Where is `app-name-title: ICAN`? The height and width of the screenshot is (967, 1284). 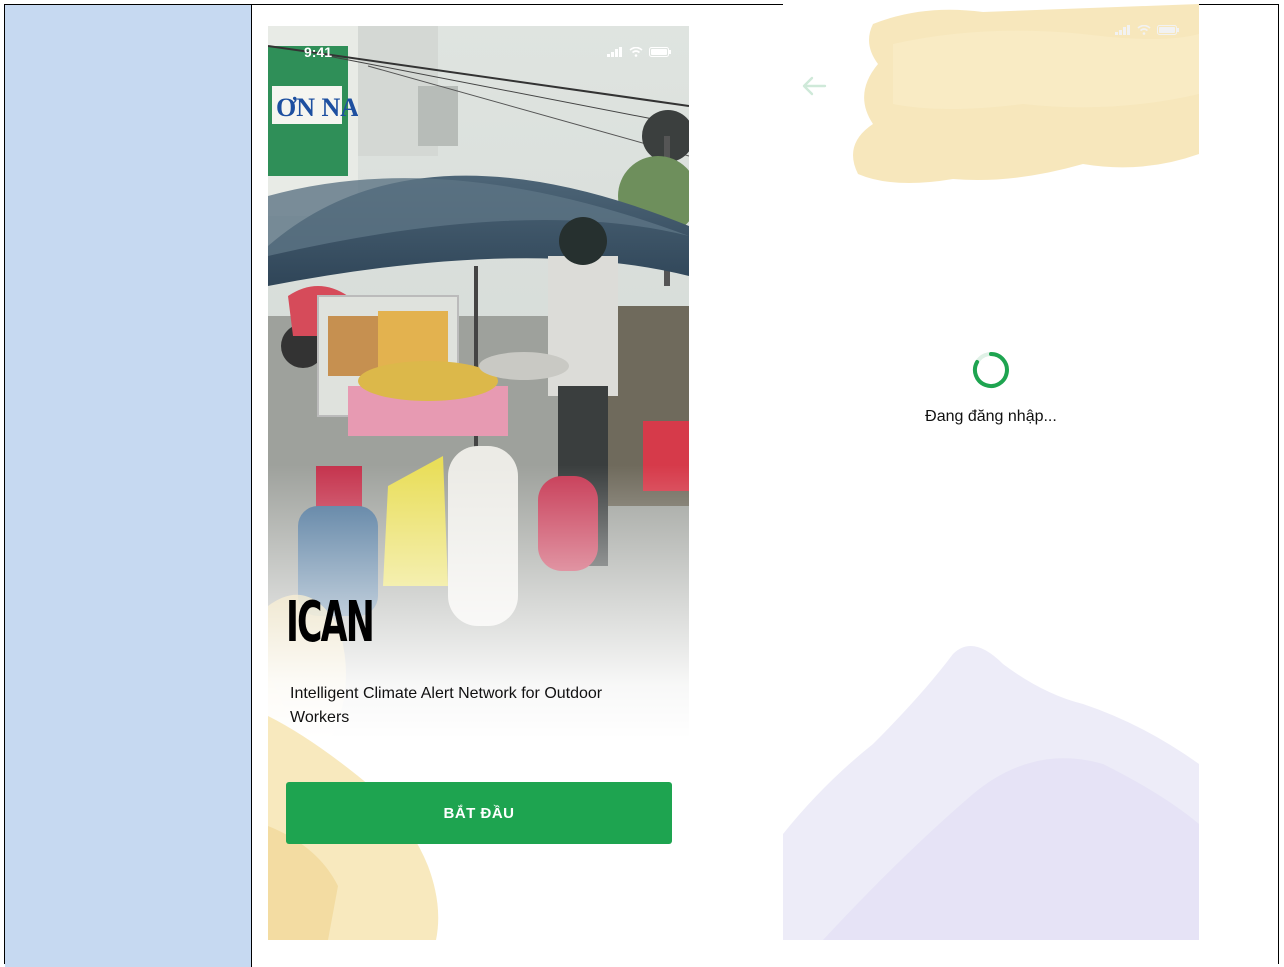
app-name-title: ICAN is located at coordinates (330, 622).